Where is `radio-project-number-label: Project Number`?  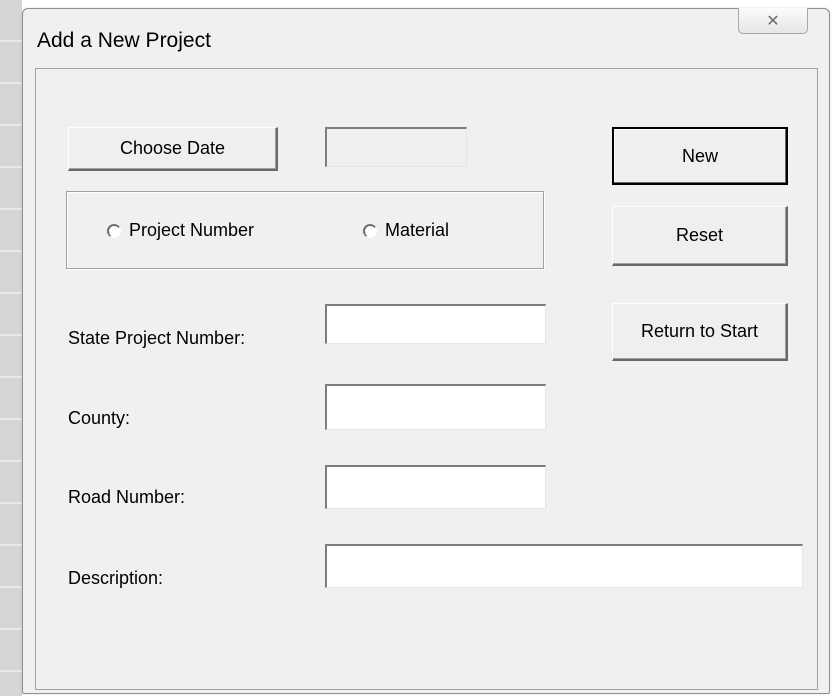
radio-project-number-label: Project Number is located at coordinates (192, 230).